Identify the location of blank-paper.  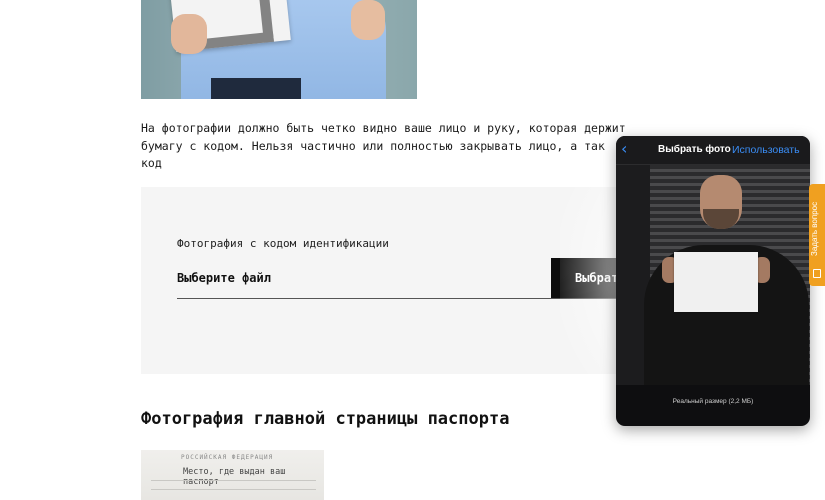
(716, 282).